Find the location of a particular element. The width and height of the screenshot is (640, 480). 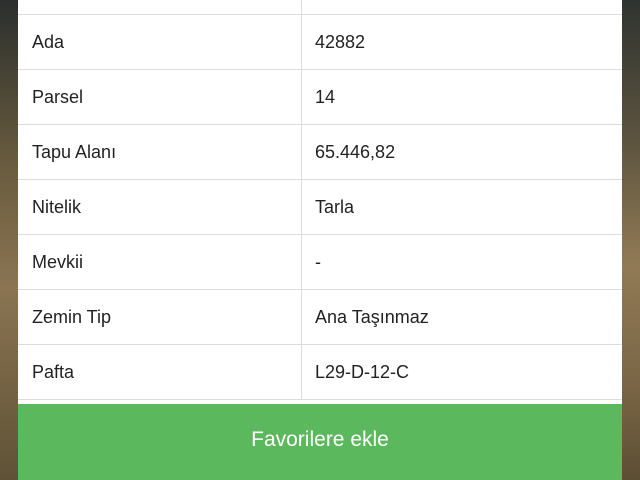

row-label: Parsel is located at coordinates (160, 97).